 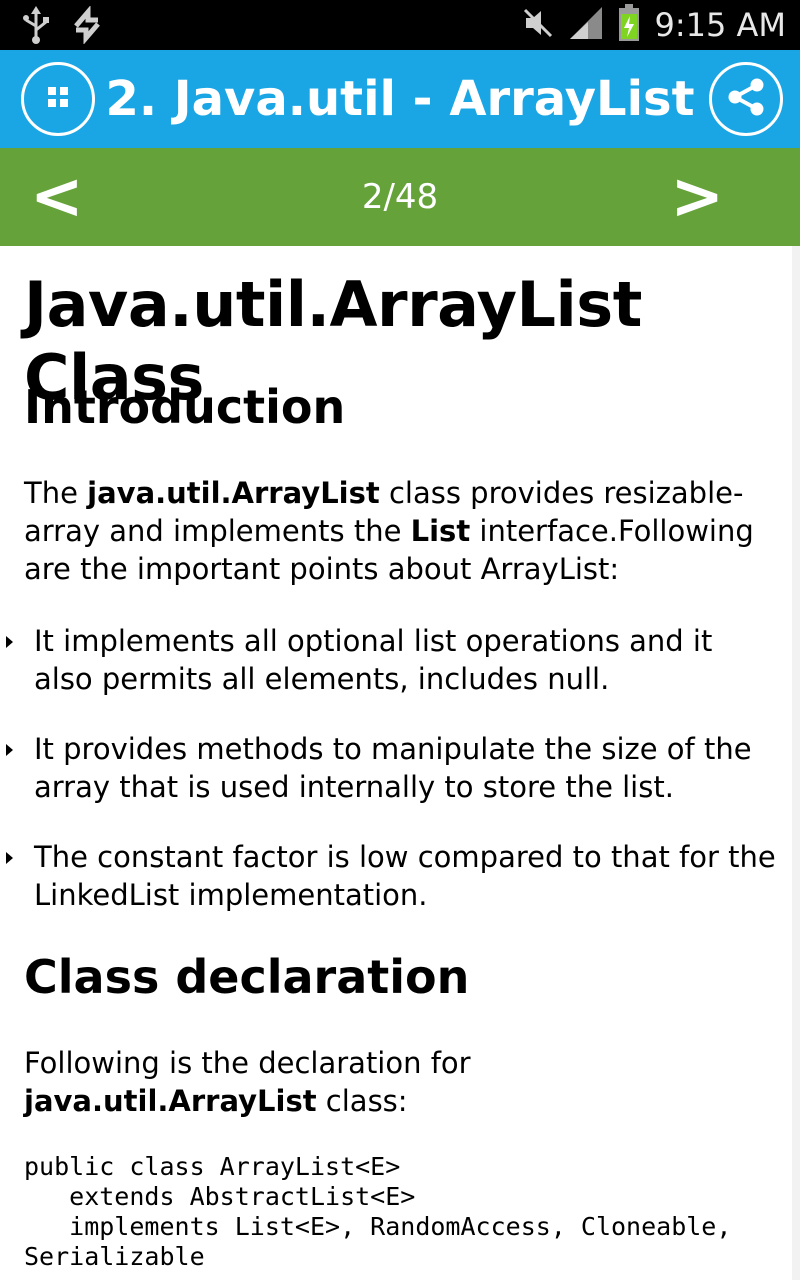 I want to click on declaration-text-1: Following is the declaration for, so click(x=247, y=1063).